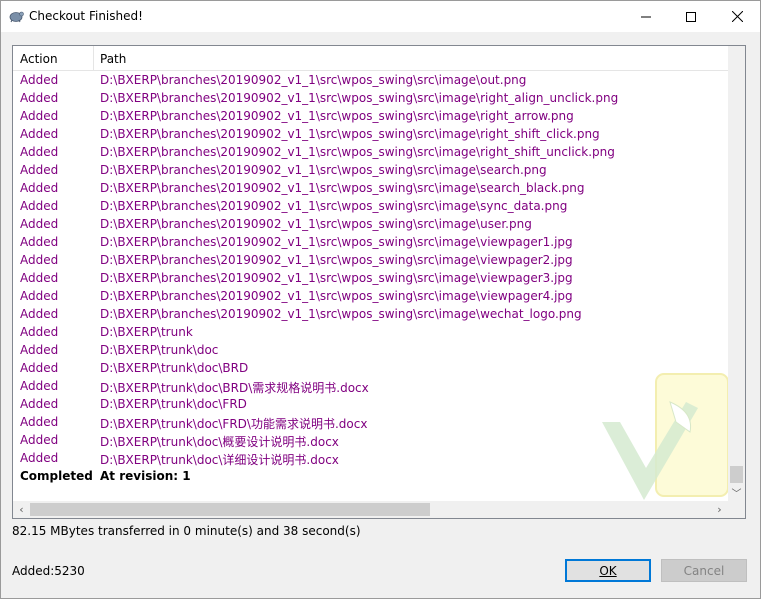  Describe the element at coordinates (371, 368) in the screenshot. I see `list-item: Added D:\BXERP\trunk\doc\BRD` at that location.